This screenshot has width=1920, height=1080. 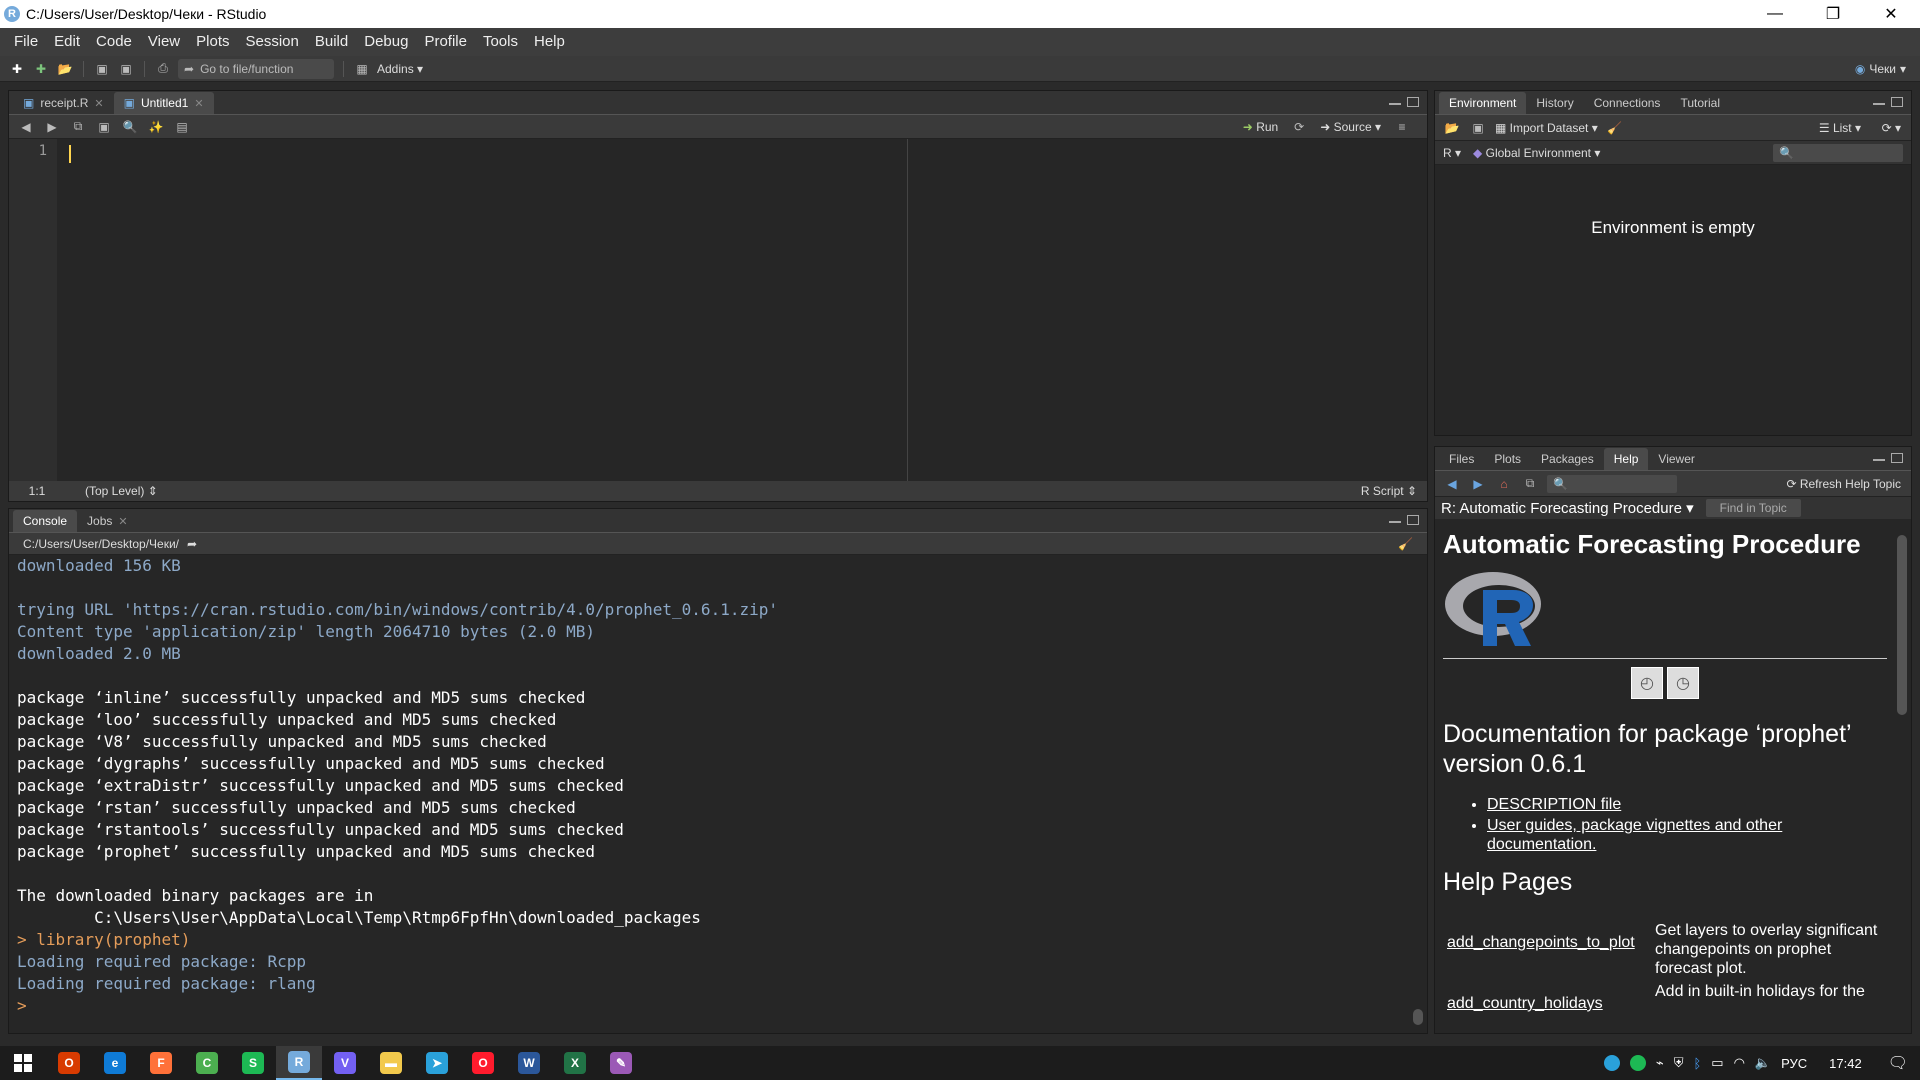 I want to click on taskbar-app-excel: X, so click(x=575, y=1063).